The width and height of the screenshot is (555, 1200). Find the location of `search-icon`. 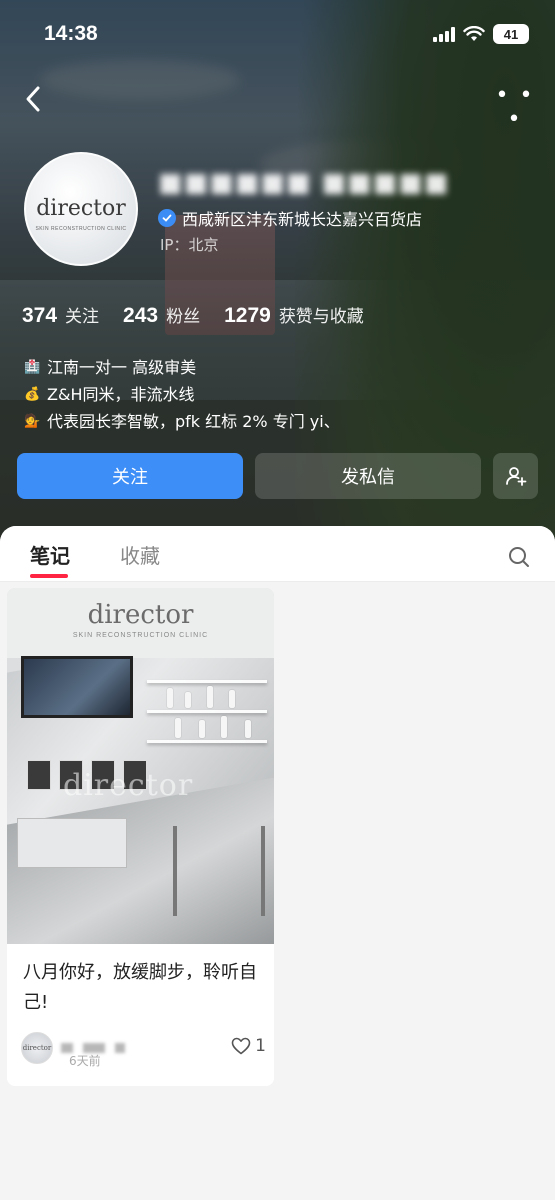

search-icon is located at coordinates (519, 557).